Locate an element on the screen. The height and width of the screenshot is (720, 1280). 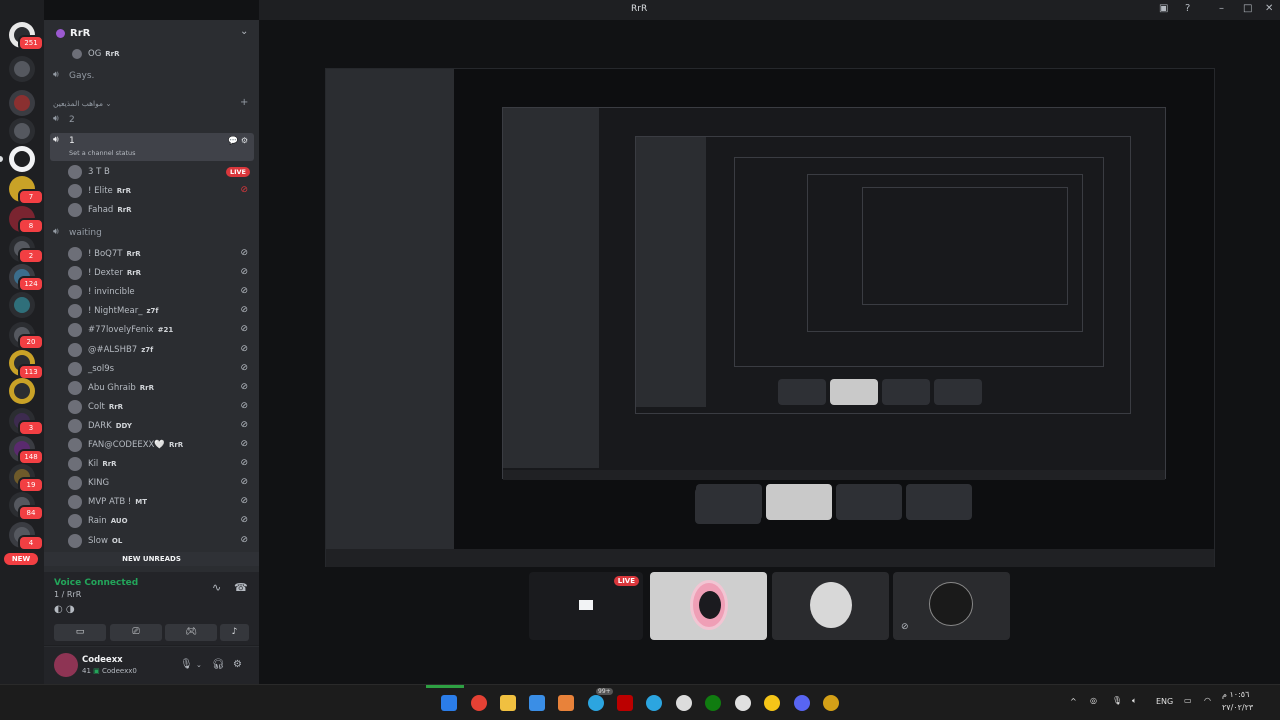
steam-icon is located at coordinates (684, 703).